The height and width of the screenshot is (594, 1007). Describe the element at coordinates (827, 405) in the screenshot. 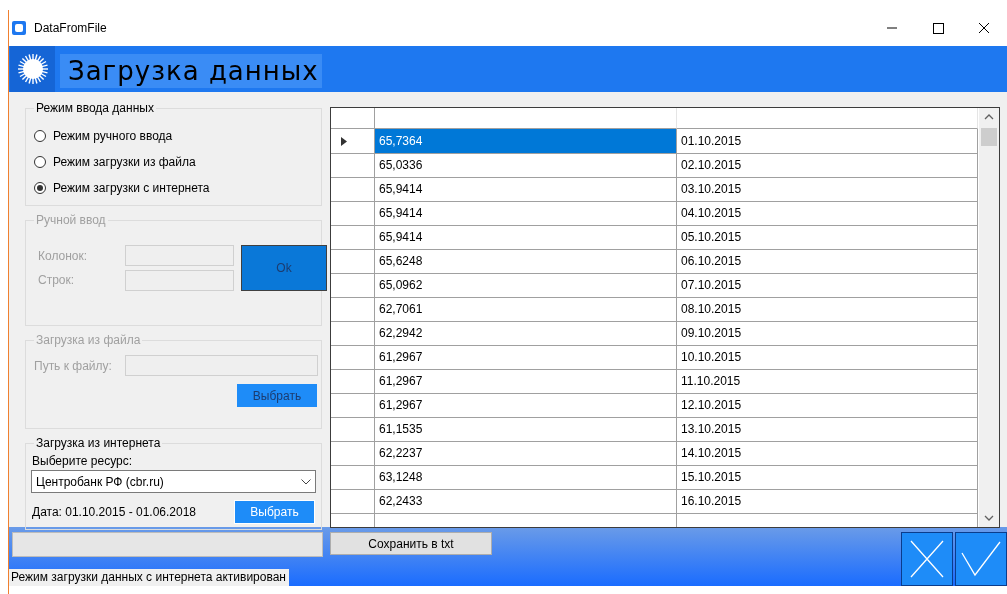

I see `table-cell: 12.10.2015` at that location.